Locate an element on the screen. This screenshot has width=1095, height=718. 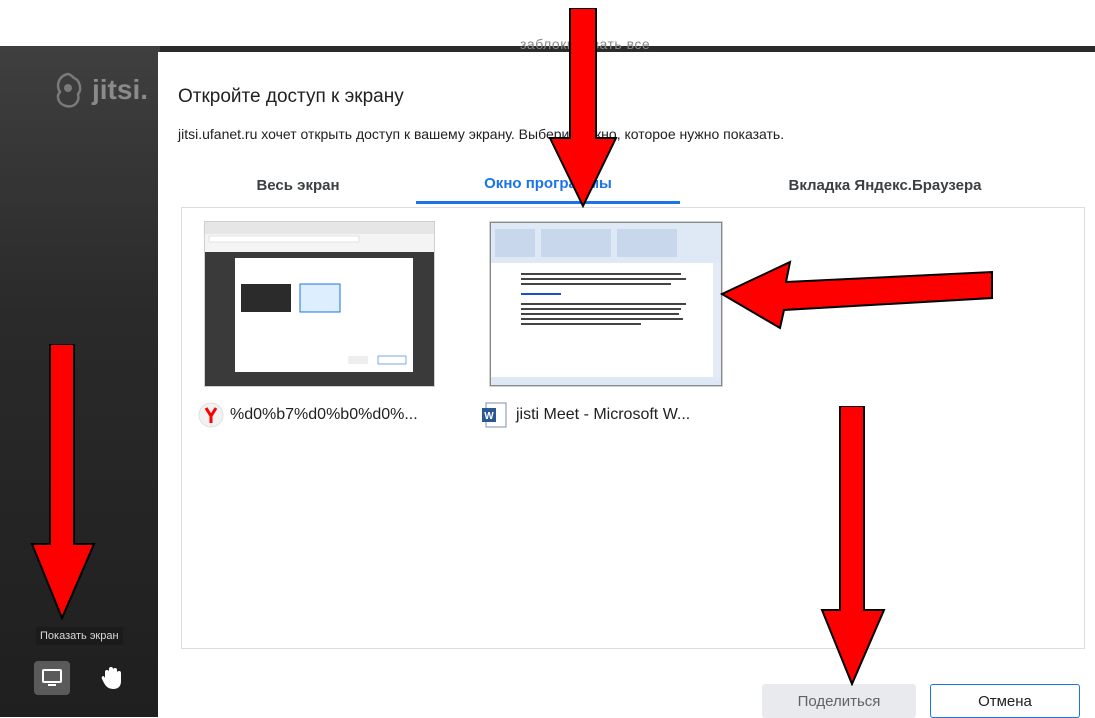
window-thumbnail-browser is located at coordinates (319, 304).